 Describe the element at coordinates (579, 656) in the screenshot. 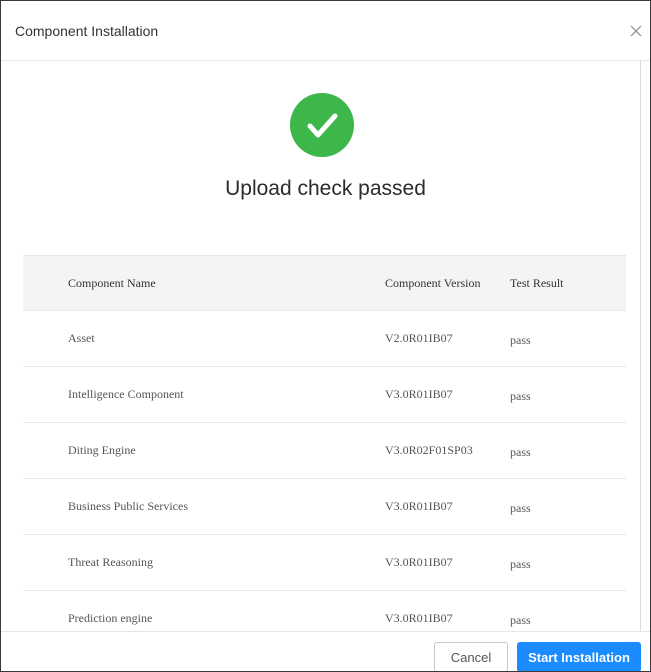

I see `start-installation-button: Start Installation` at that location.